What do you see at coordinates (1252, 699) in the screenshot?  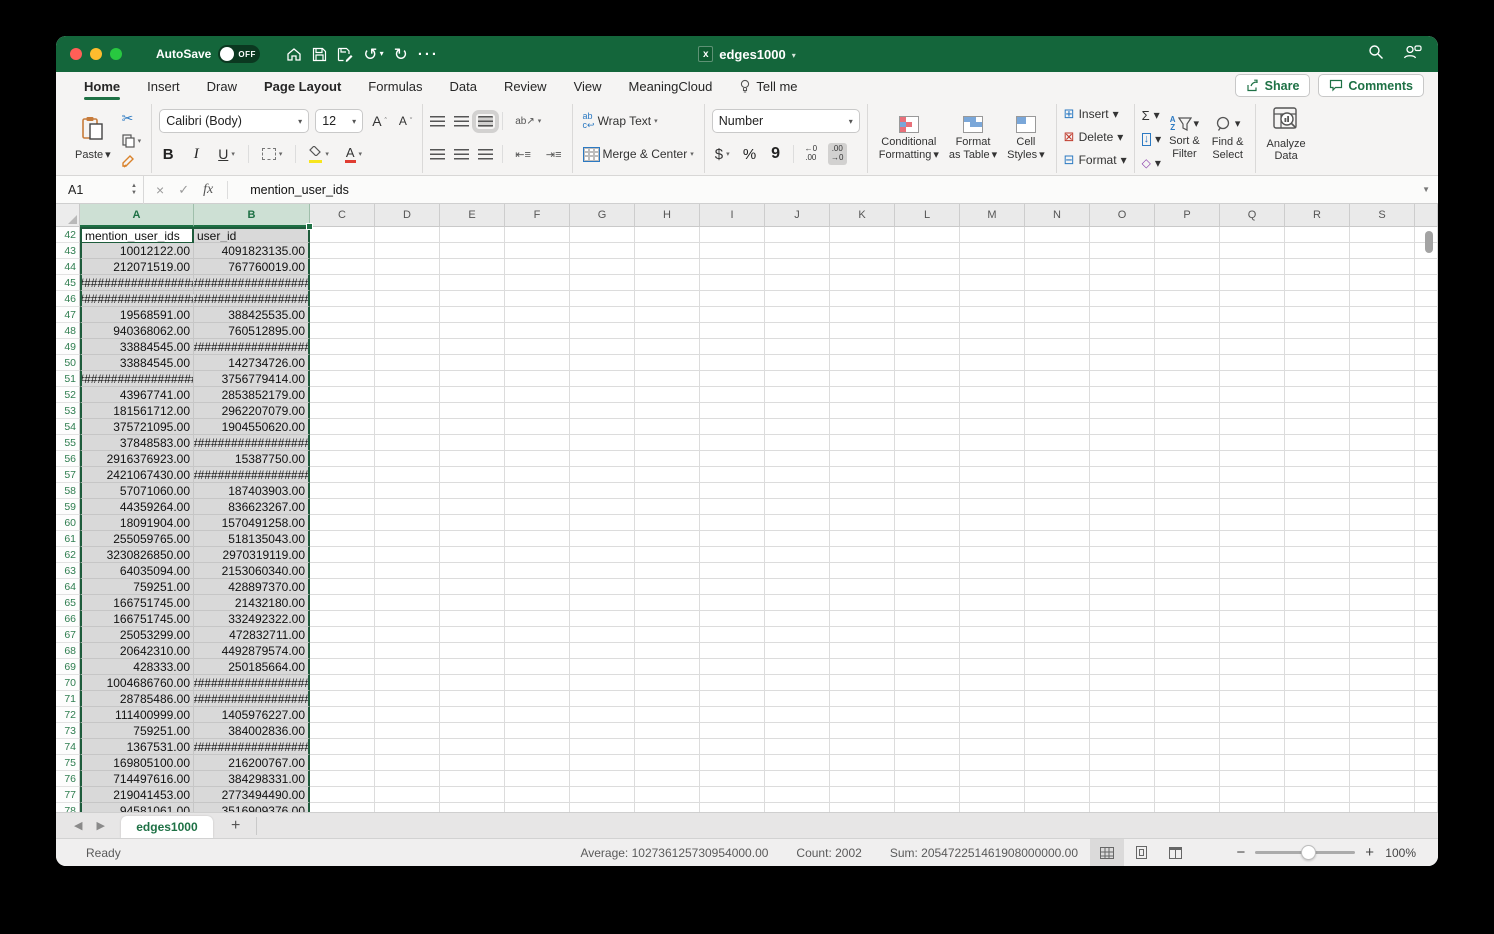 I see `cell-Q71` at bounding box center [1252, 699].